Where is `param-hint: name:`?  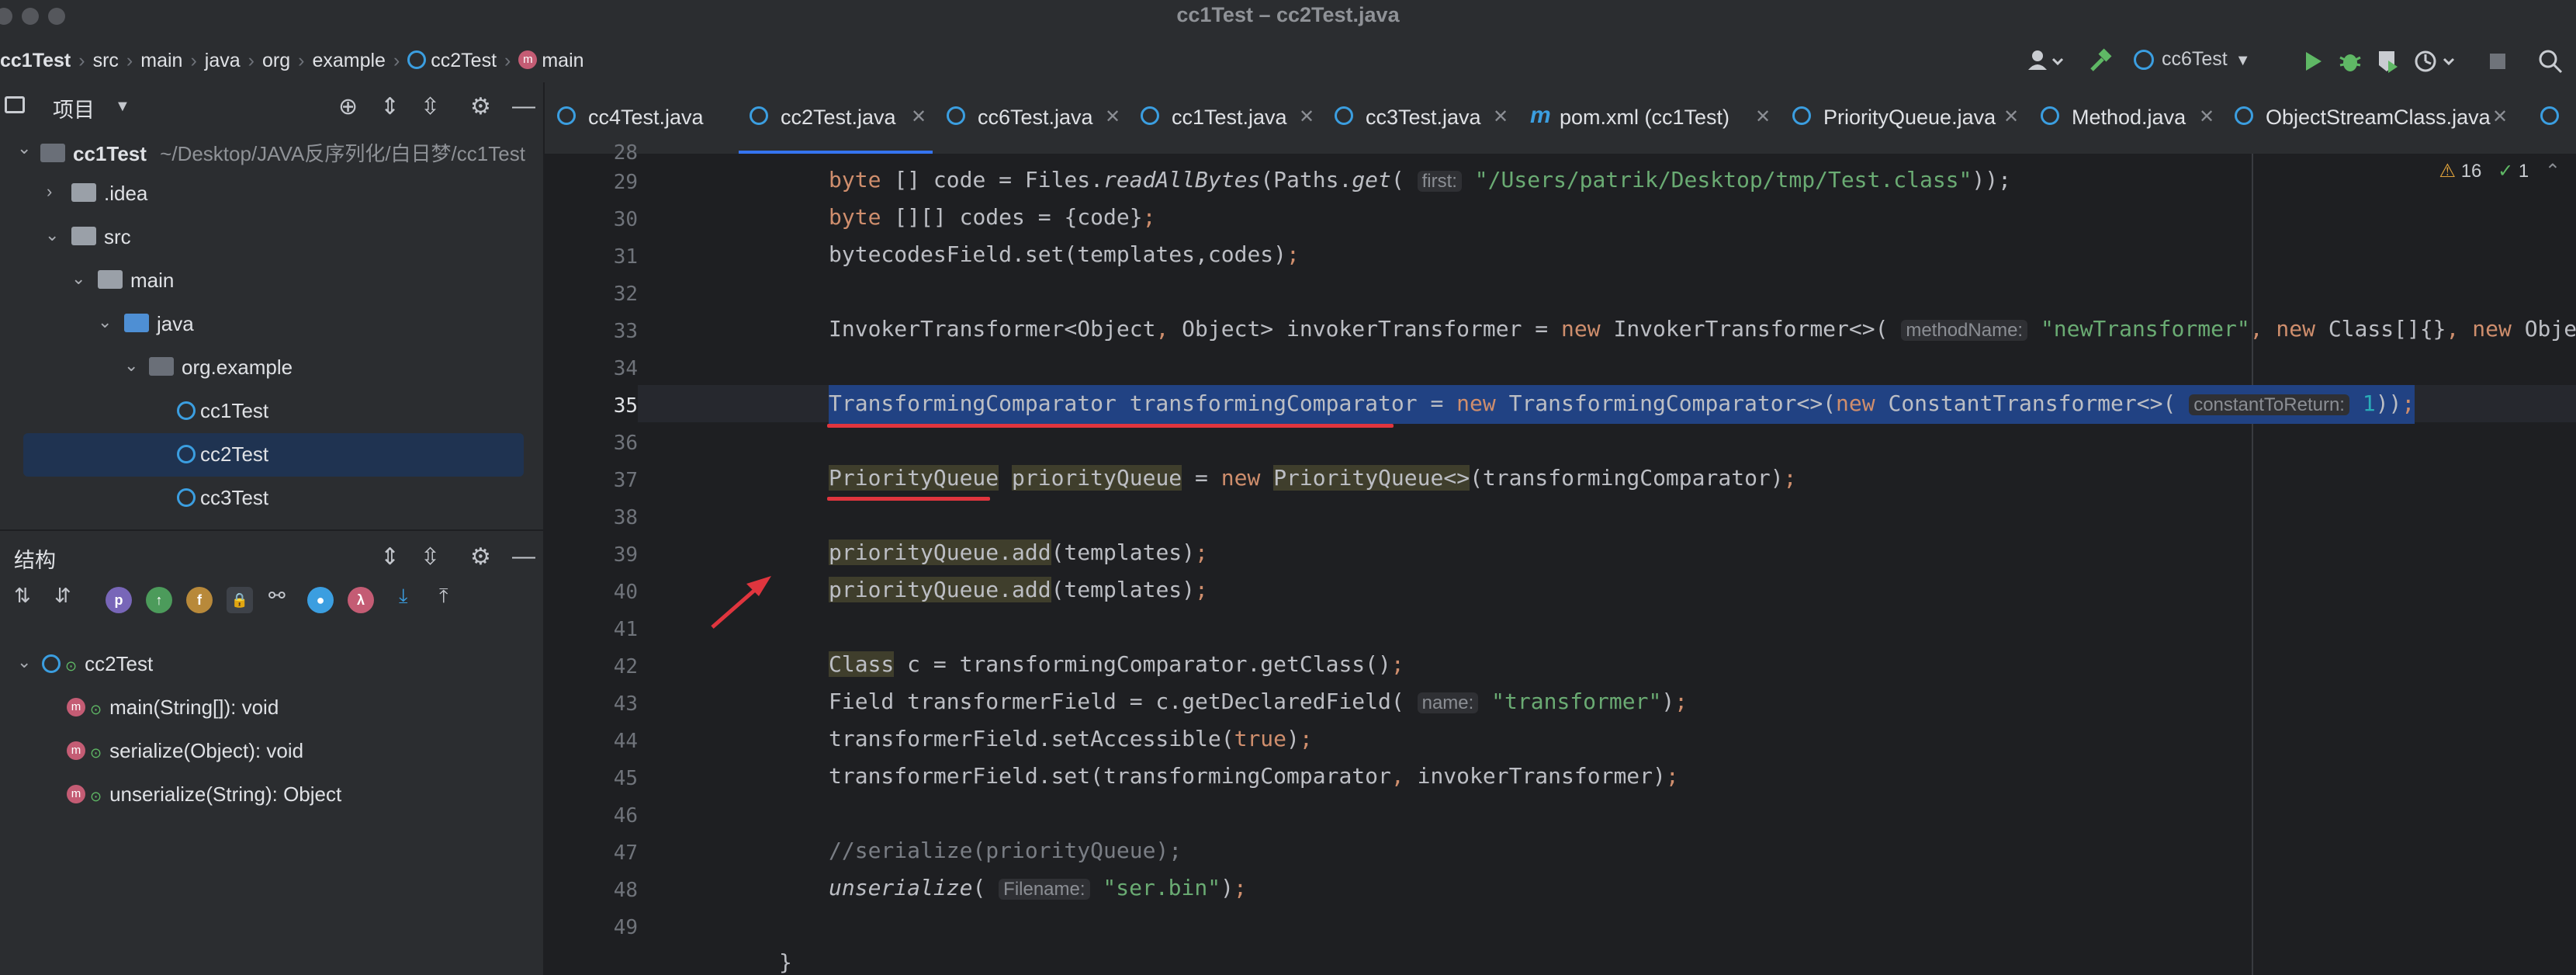 param-hint: name: is located at coordinates (1448, 702).